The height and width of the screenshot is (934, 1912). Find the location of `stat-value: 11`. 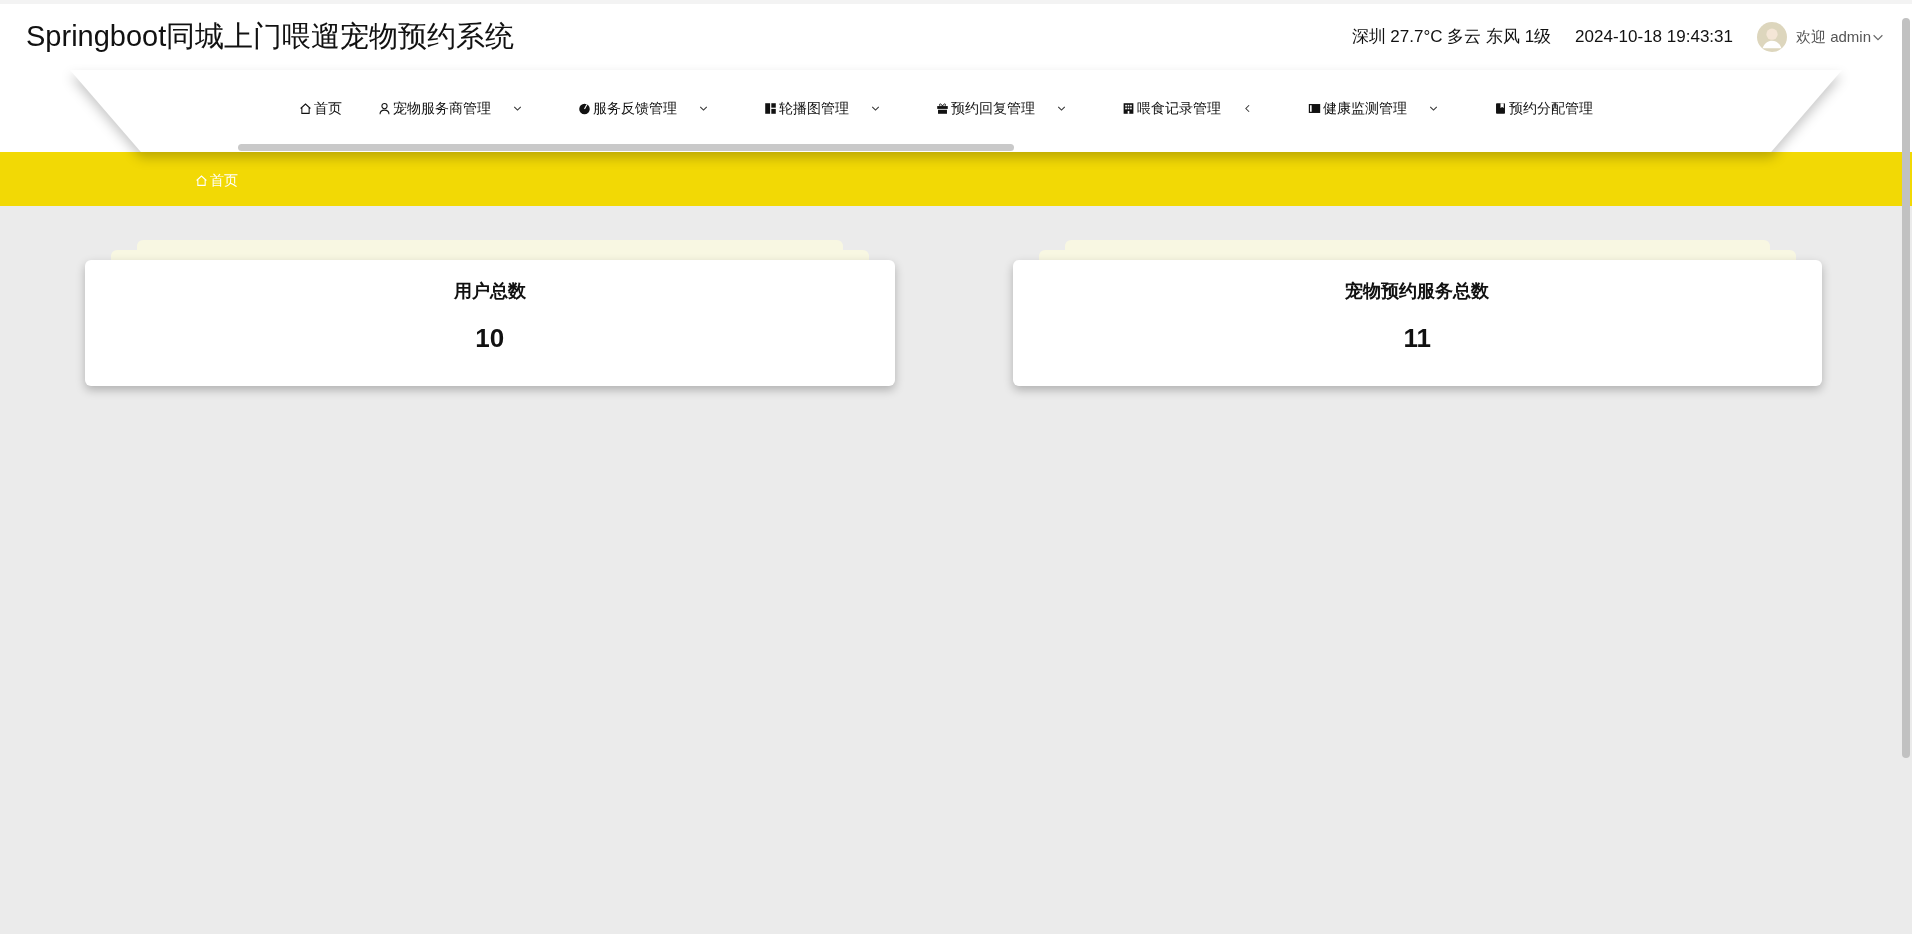

stat-value: 11 is located at coordinates (1417, 338).